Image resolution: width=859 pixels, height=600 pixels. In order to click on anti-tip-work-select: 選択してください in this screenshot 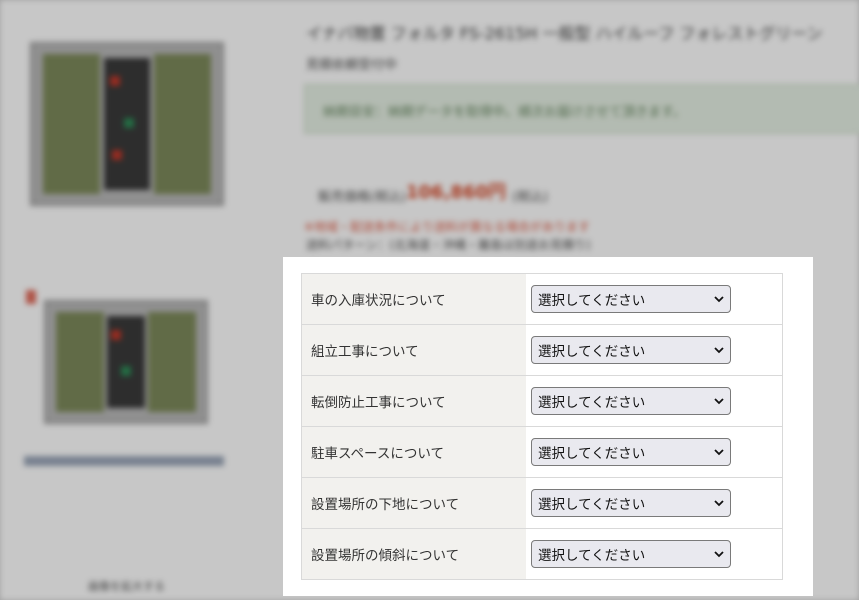, I will do `click(631, 401)`.